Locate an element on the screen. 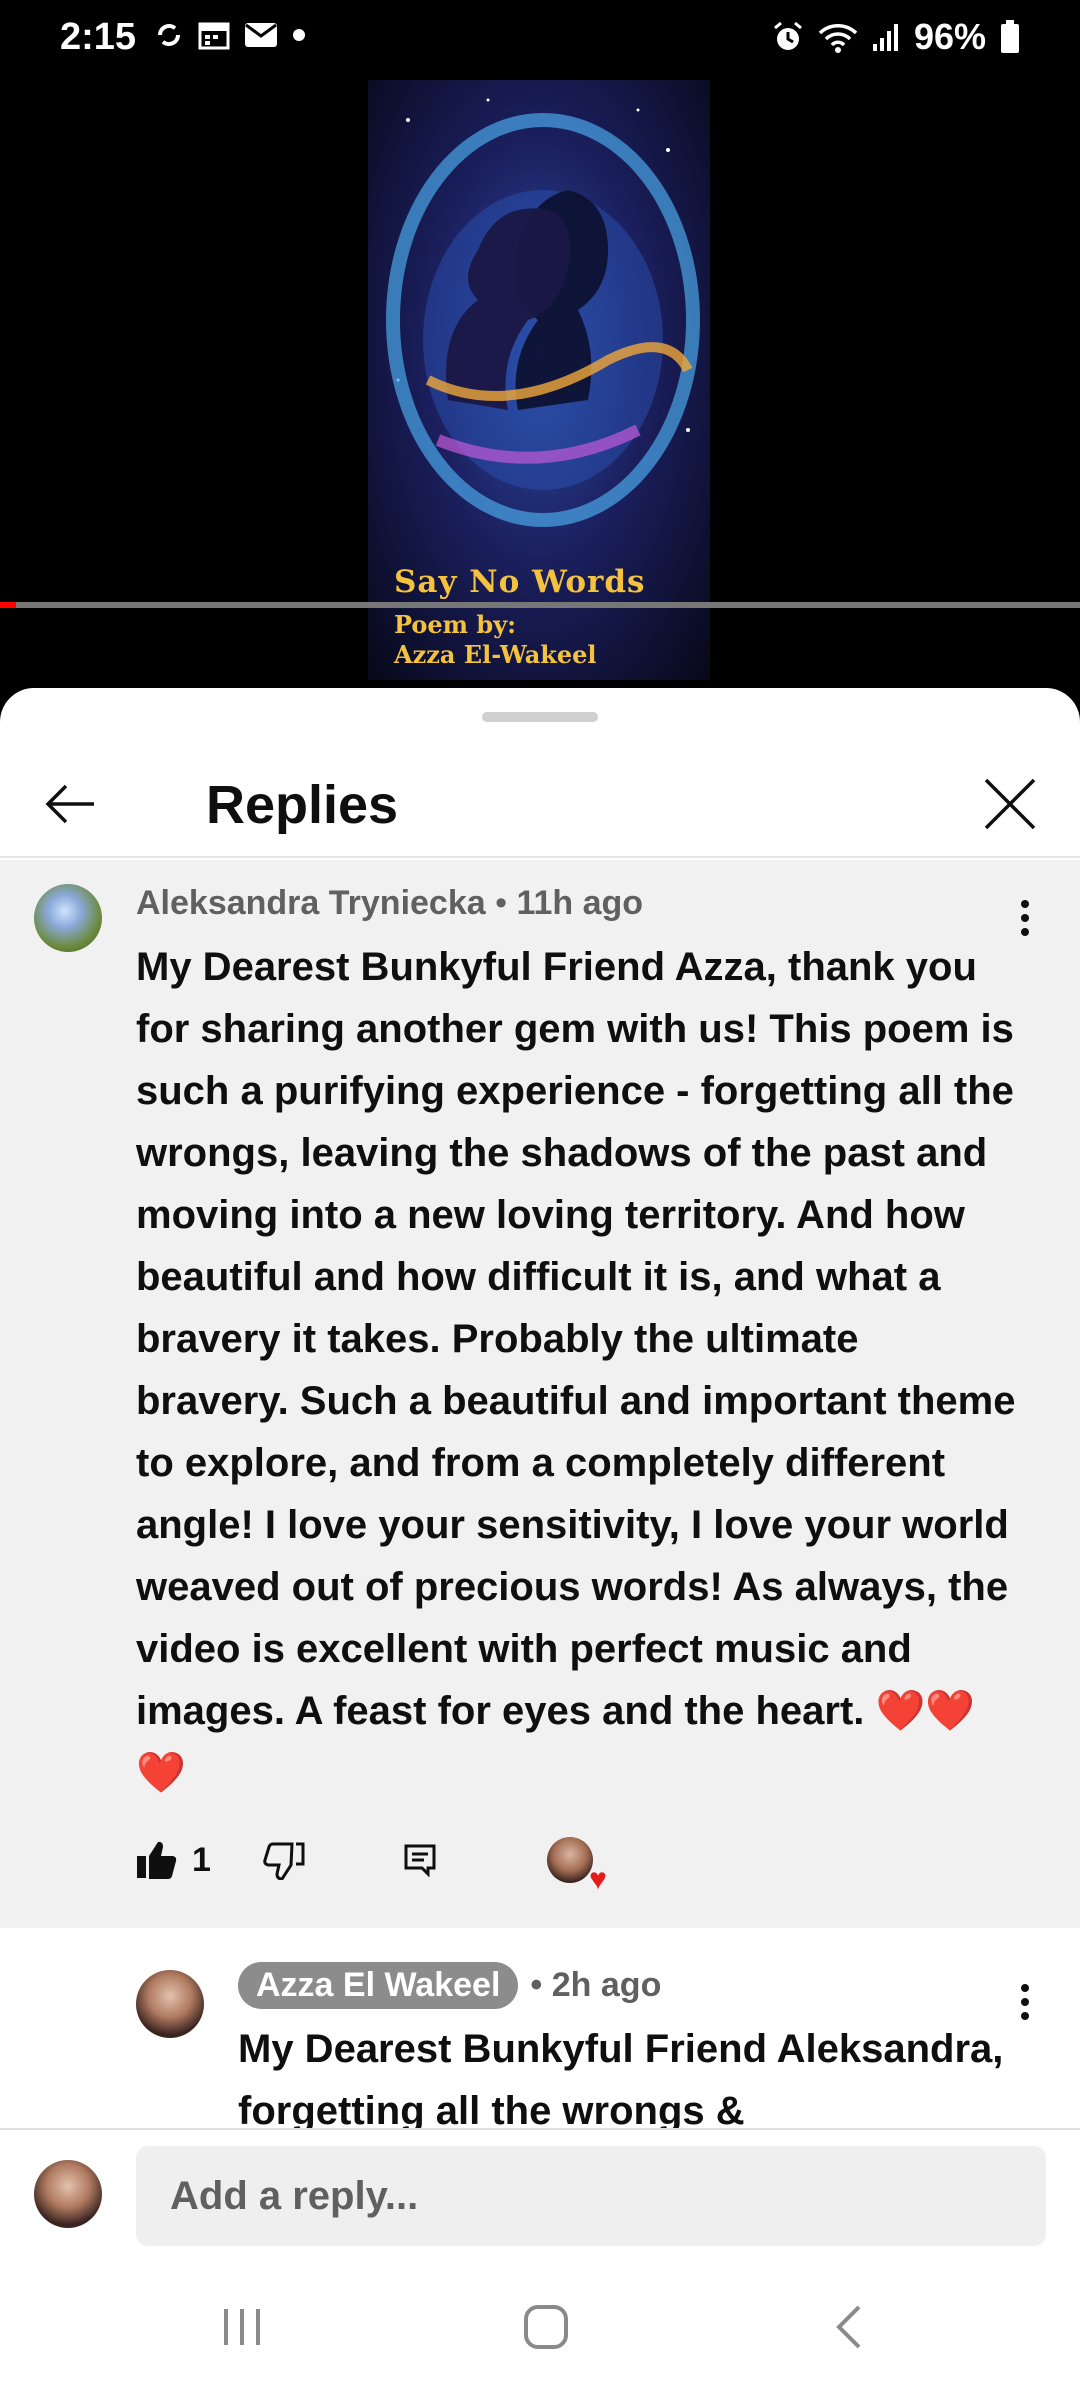 This screenshot has width=1080, height=2400. reply-button is located at coordinates (420, 1860).